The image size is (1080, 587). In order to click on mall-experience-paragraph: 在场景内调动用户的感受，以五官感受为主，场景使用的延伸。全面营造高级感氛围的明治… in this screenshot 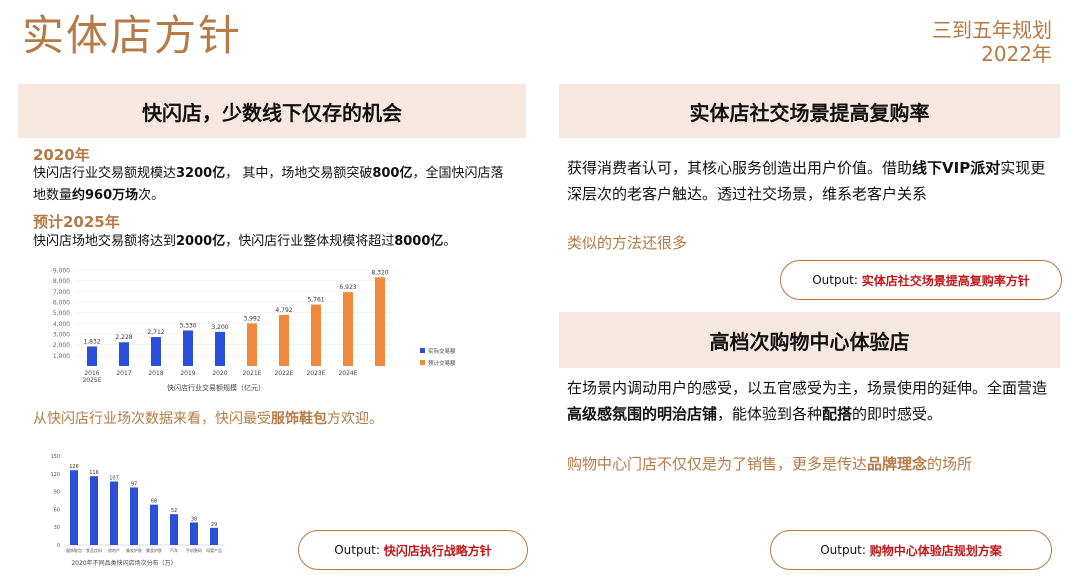, I will do `click(807, 401)`.